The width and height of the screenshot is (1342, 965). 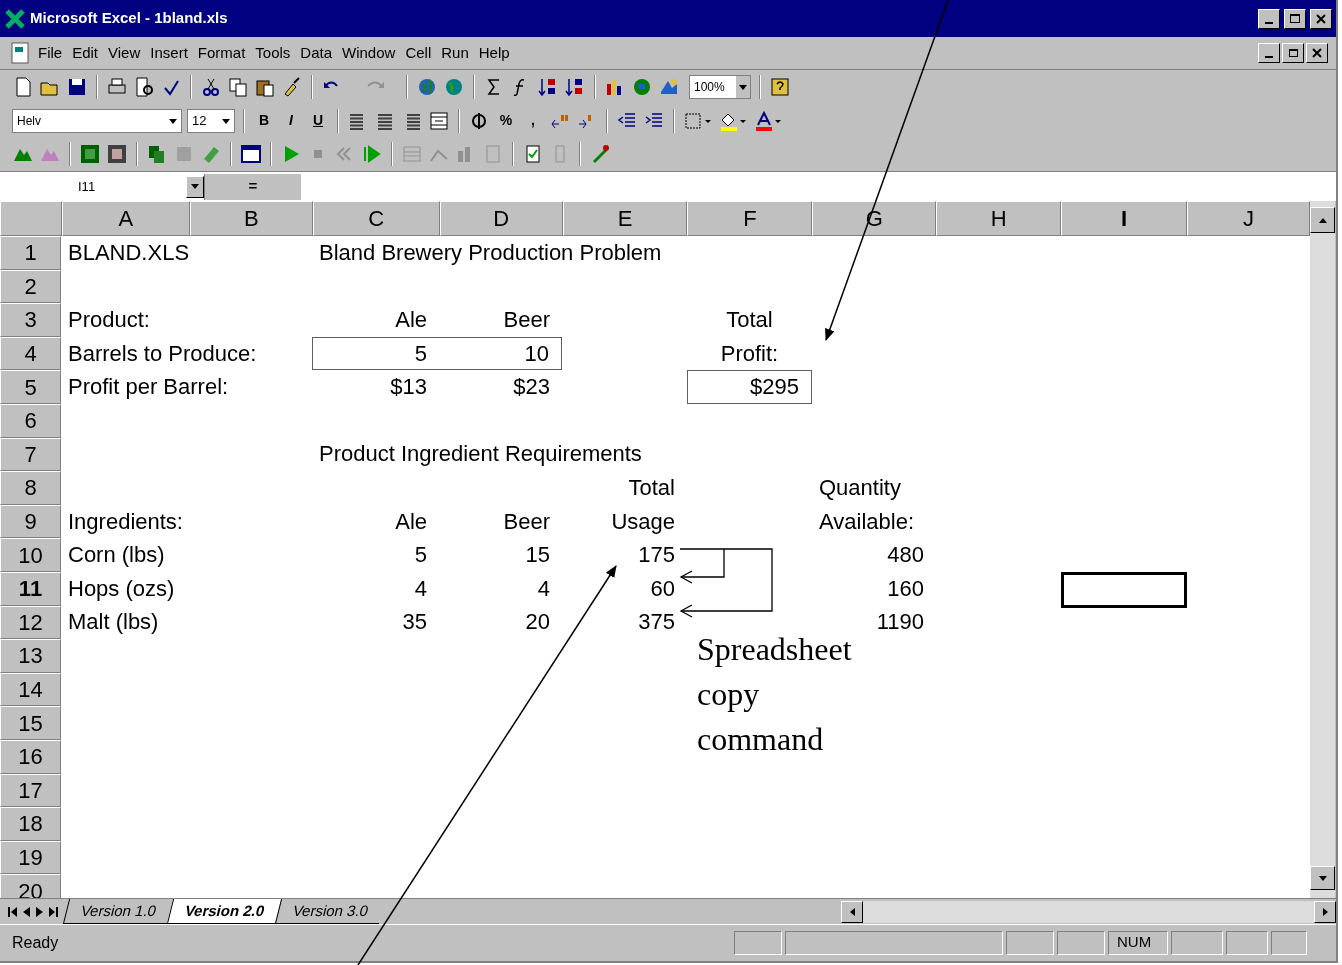 I want to click on outlined-cell: 10, so click(x=500, y=353).